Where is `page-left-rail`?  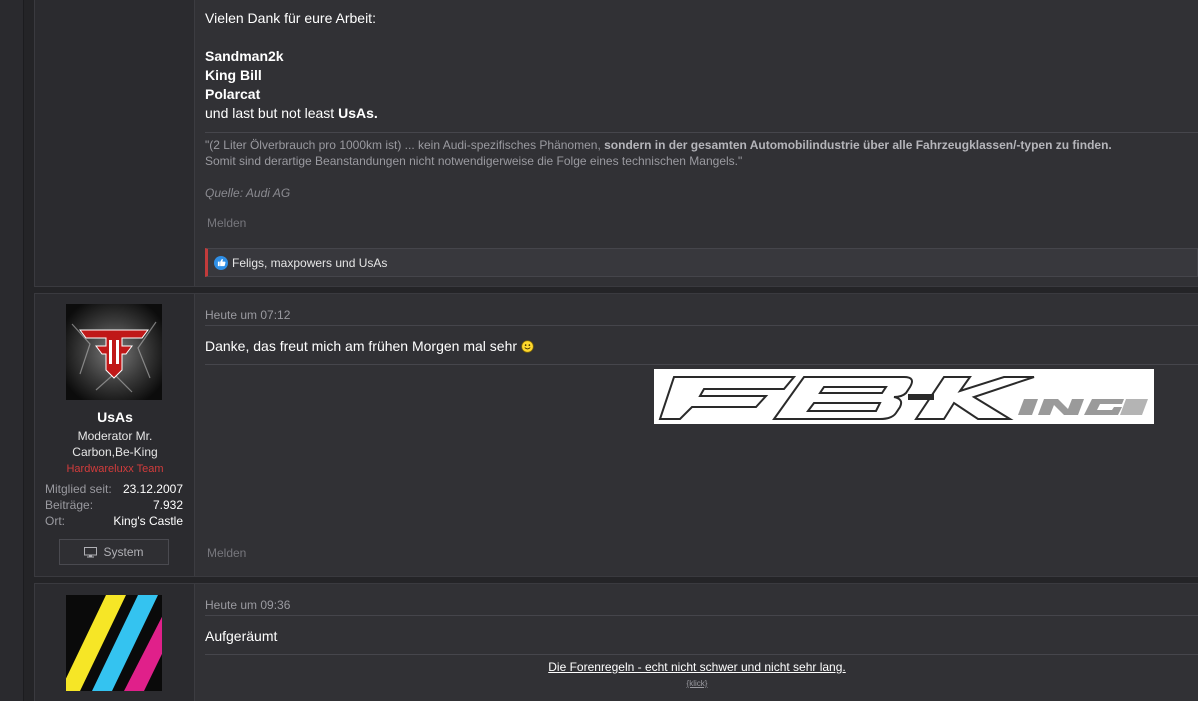
page-left-rail is located at coordinates (12, 350).